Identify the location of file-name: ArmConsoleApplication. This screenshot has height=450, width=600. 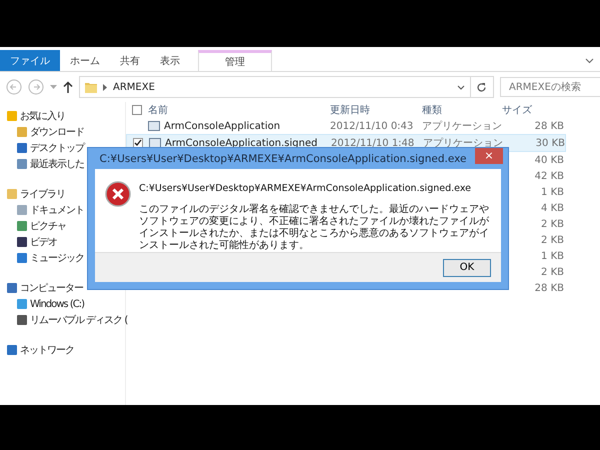
(239, 126).